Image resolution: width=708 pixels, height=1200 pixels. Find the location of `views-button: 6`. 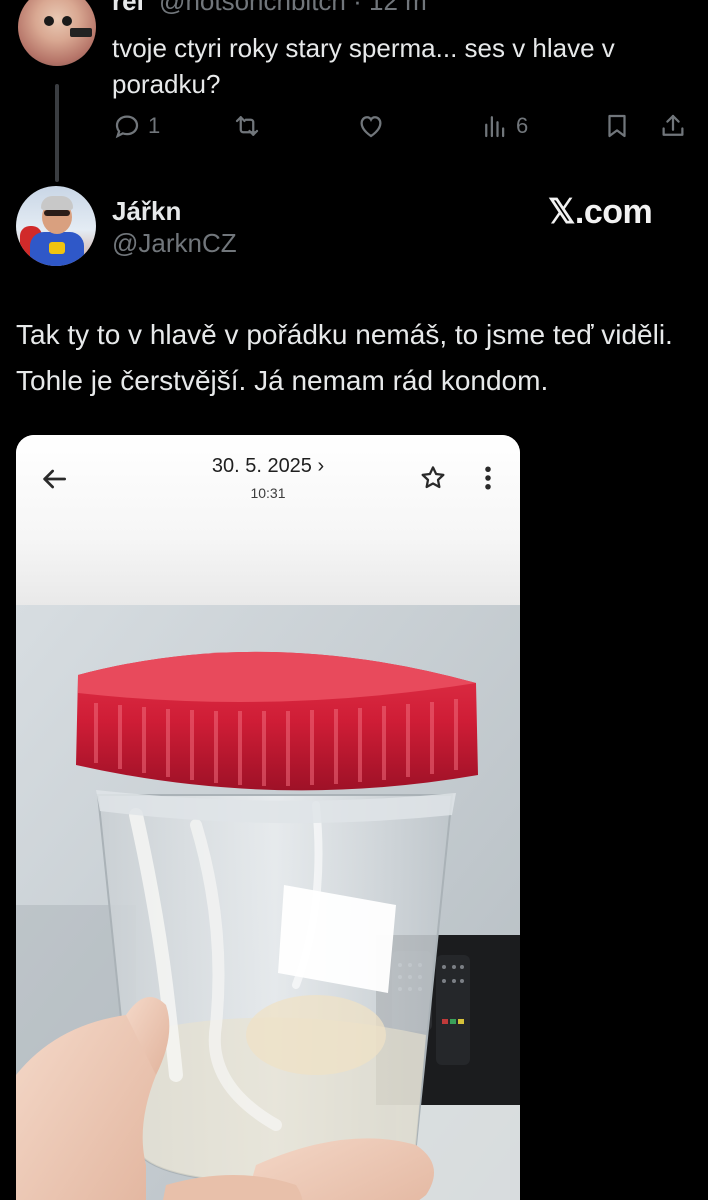

views-button: 6 is located at coordinates (504, 126).